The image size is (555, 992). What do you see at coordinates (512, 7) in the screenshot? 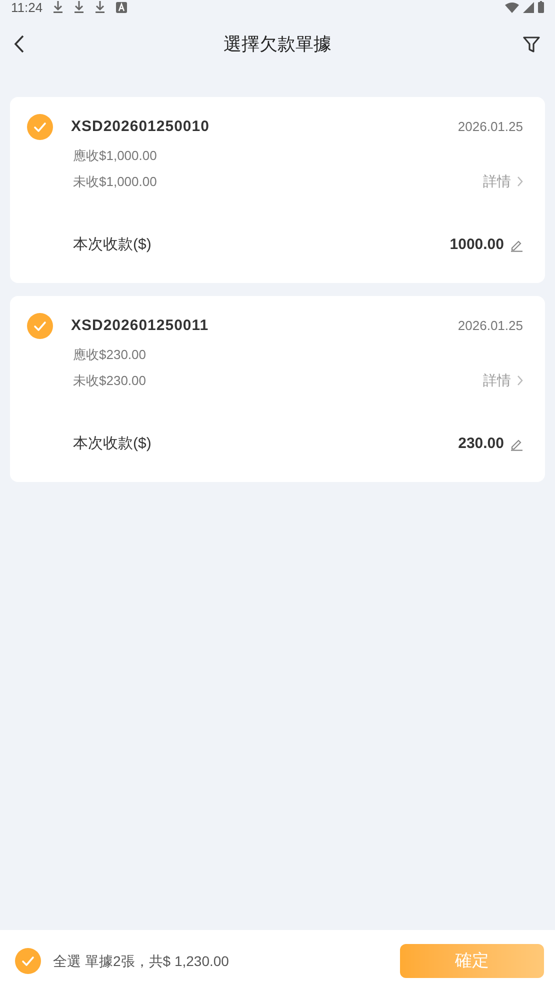
I see `wifi-icon` at bounding box center [512, 7].